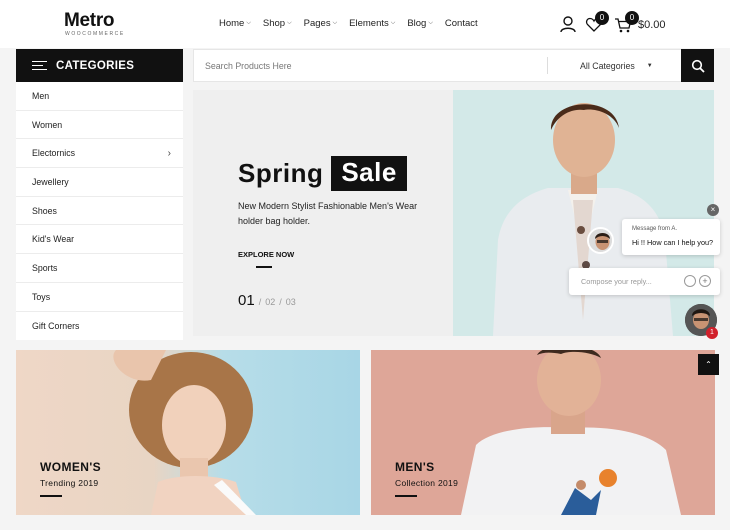 Image resolution: width=730 pixels, height=530 pixels. I want to click on category-label: Women, so click(47, 124).